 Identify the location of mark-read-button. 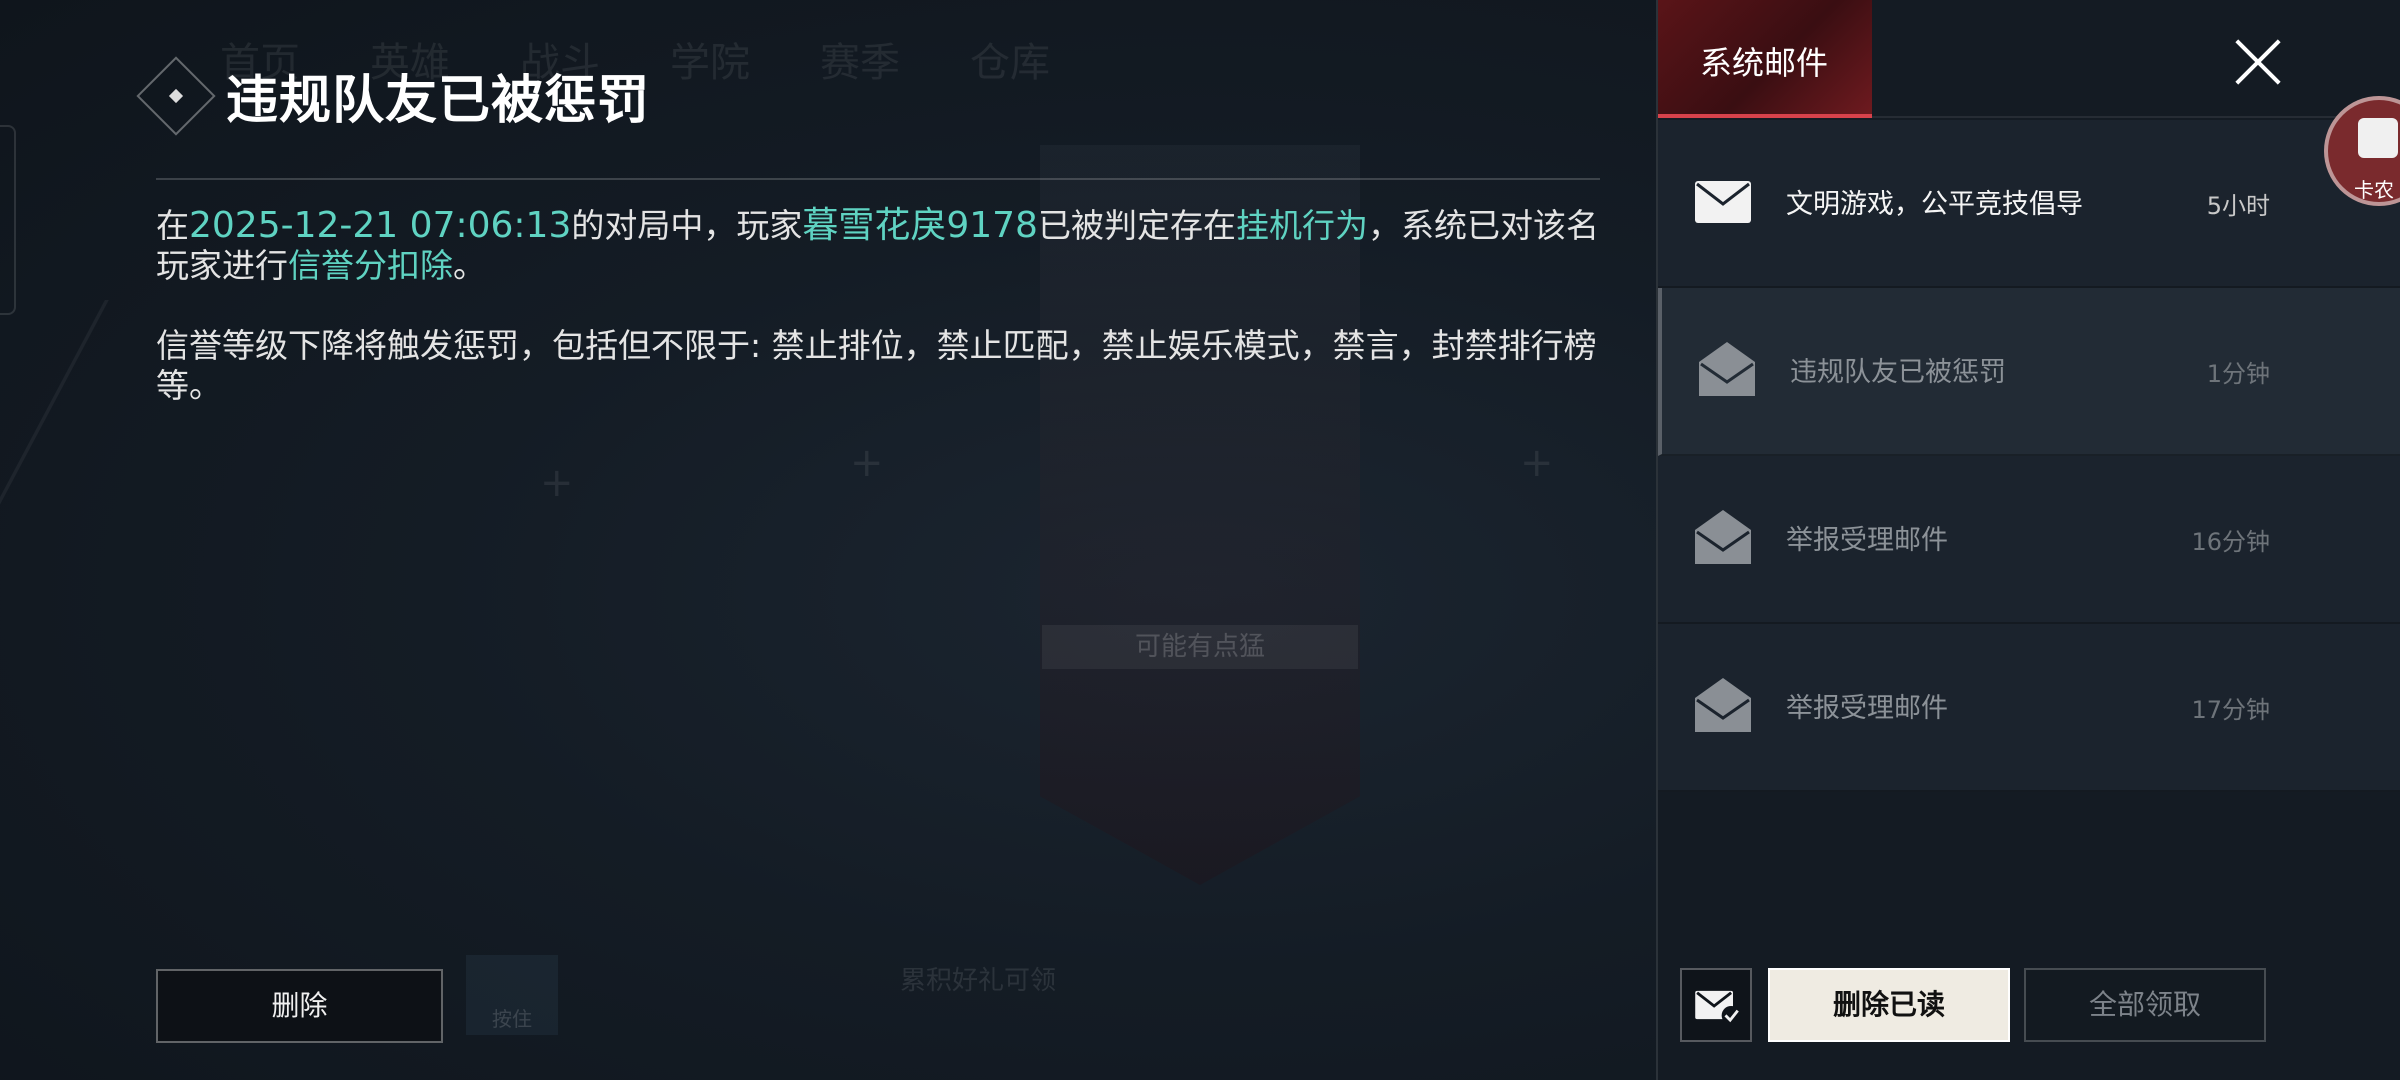
(1716, 1005).